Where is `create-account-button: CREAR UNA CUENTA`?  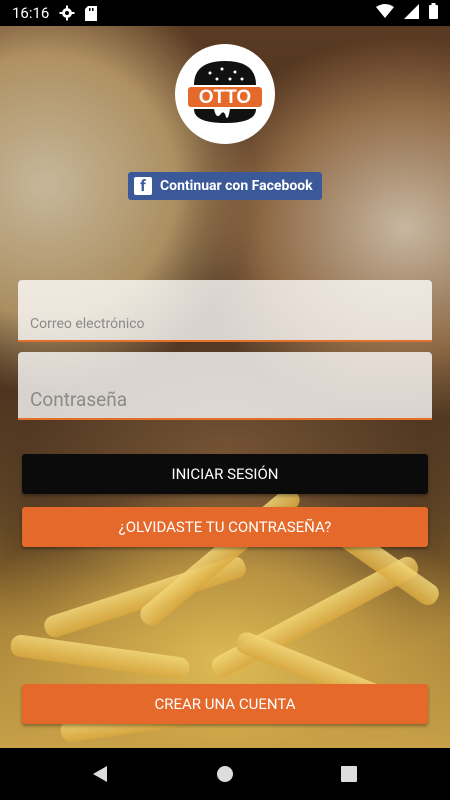
create-account-button: CREAR UNA CUENTA is located at coordinates (225, 704).